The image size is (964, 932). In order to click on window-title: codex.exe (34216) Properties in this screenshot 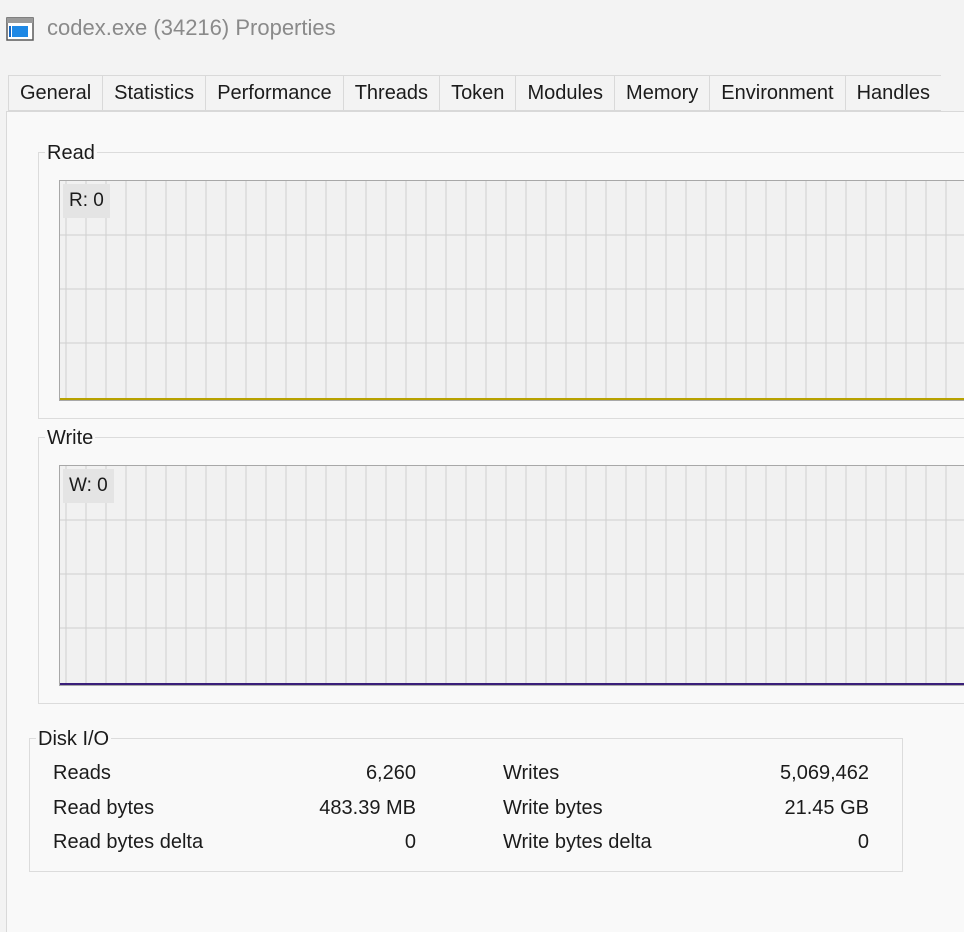, I will do `click(191, 27)`.